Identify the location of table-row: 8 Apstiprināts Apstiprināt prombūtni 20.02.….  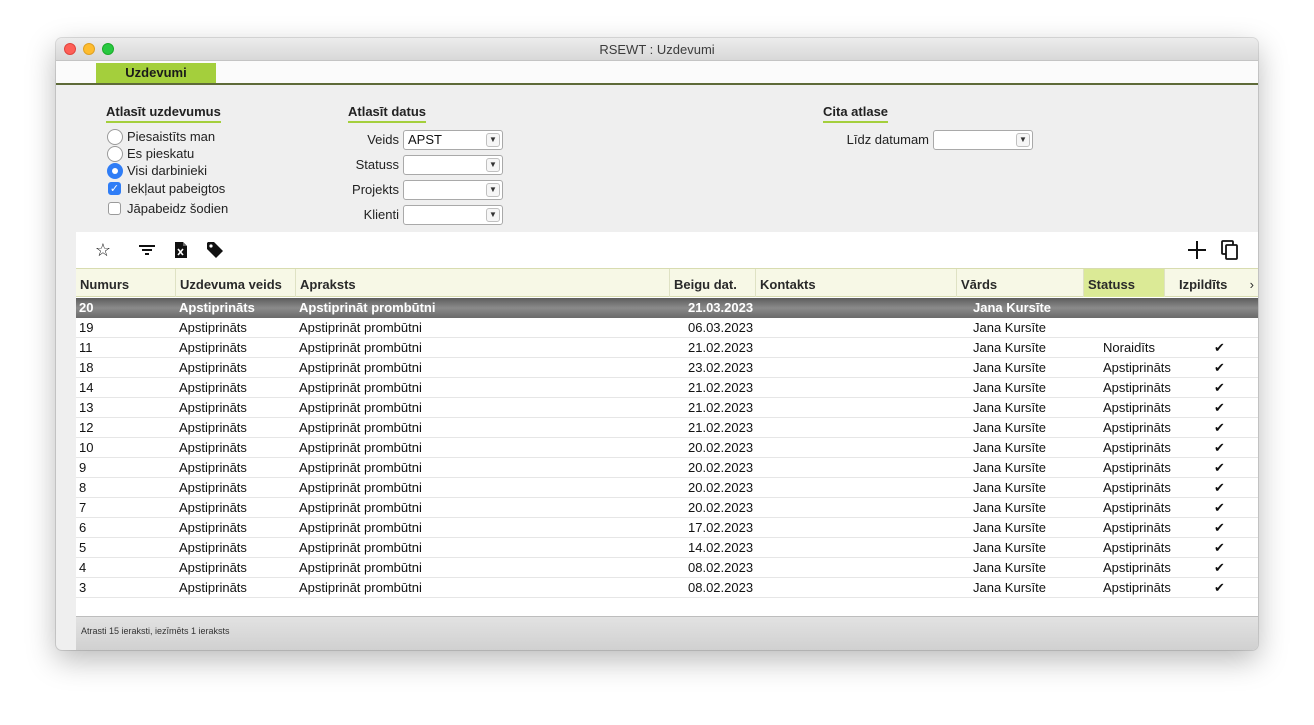
(667, 488).